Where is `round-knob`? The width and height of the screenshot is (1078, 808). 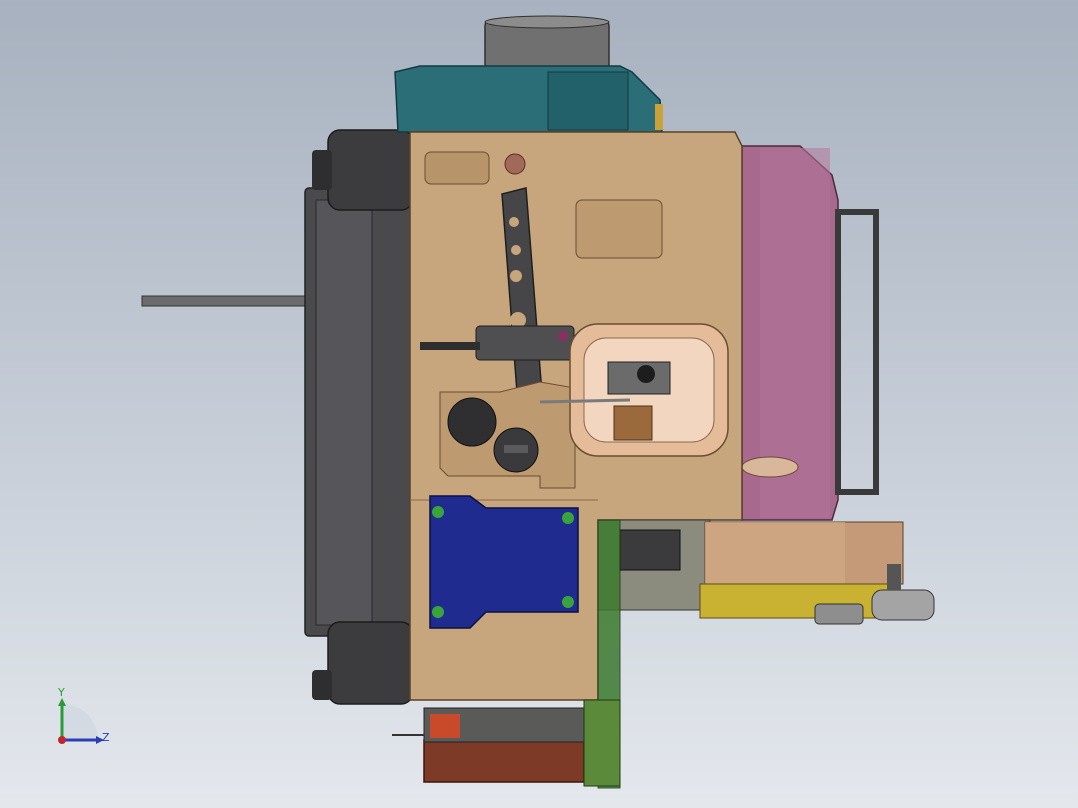 round-knob is located at coordinates (472, 422).